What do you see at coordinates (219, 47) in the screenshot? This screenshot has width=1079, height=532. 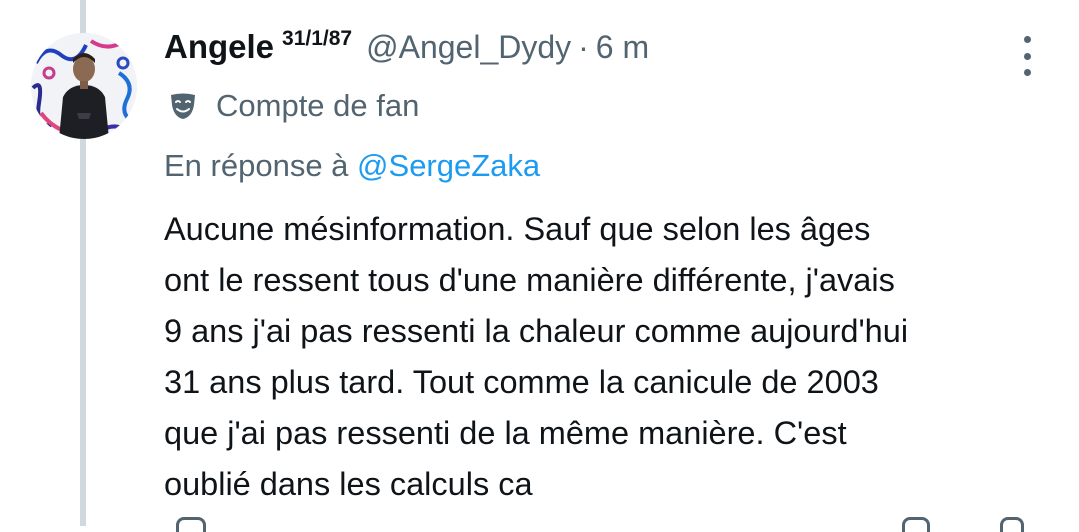 I see `author-display-name: Angele` at bounding box center [219, 47].